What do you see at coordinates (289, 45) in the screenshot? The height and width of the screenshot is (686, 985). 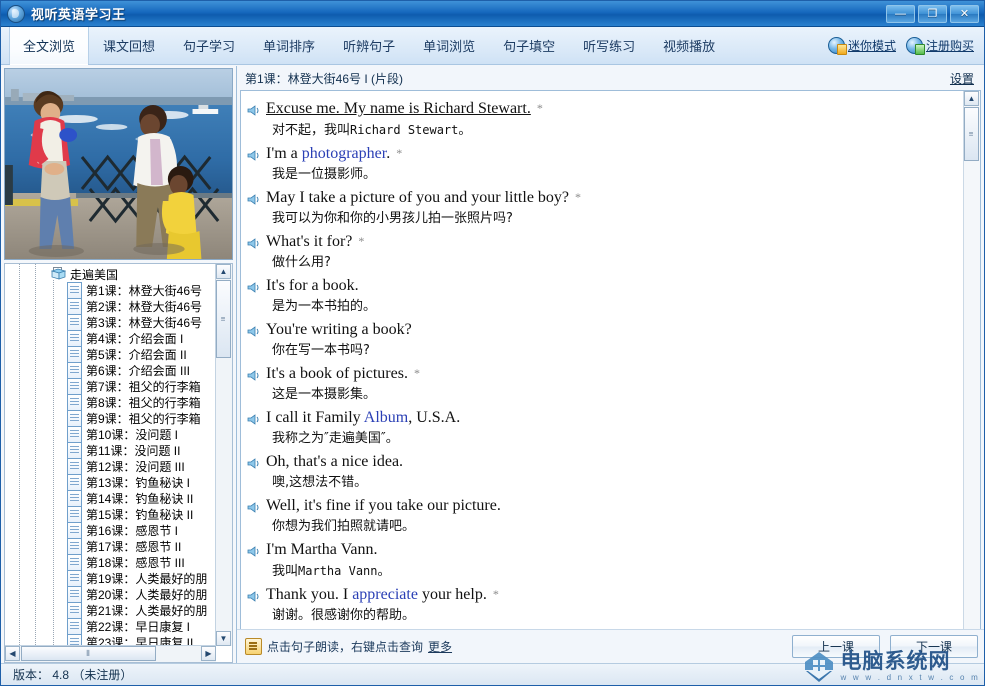 I see `tab-word-order: 单词排序` at bounding box center [289, 45].